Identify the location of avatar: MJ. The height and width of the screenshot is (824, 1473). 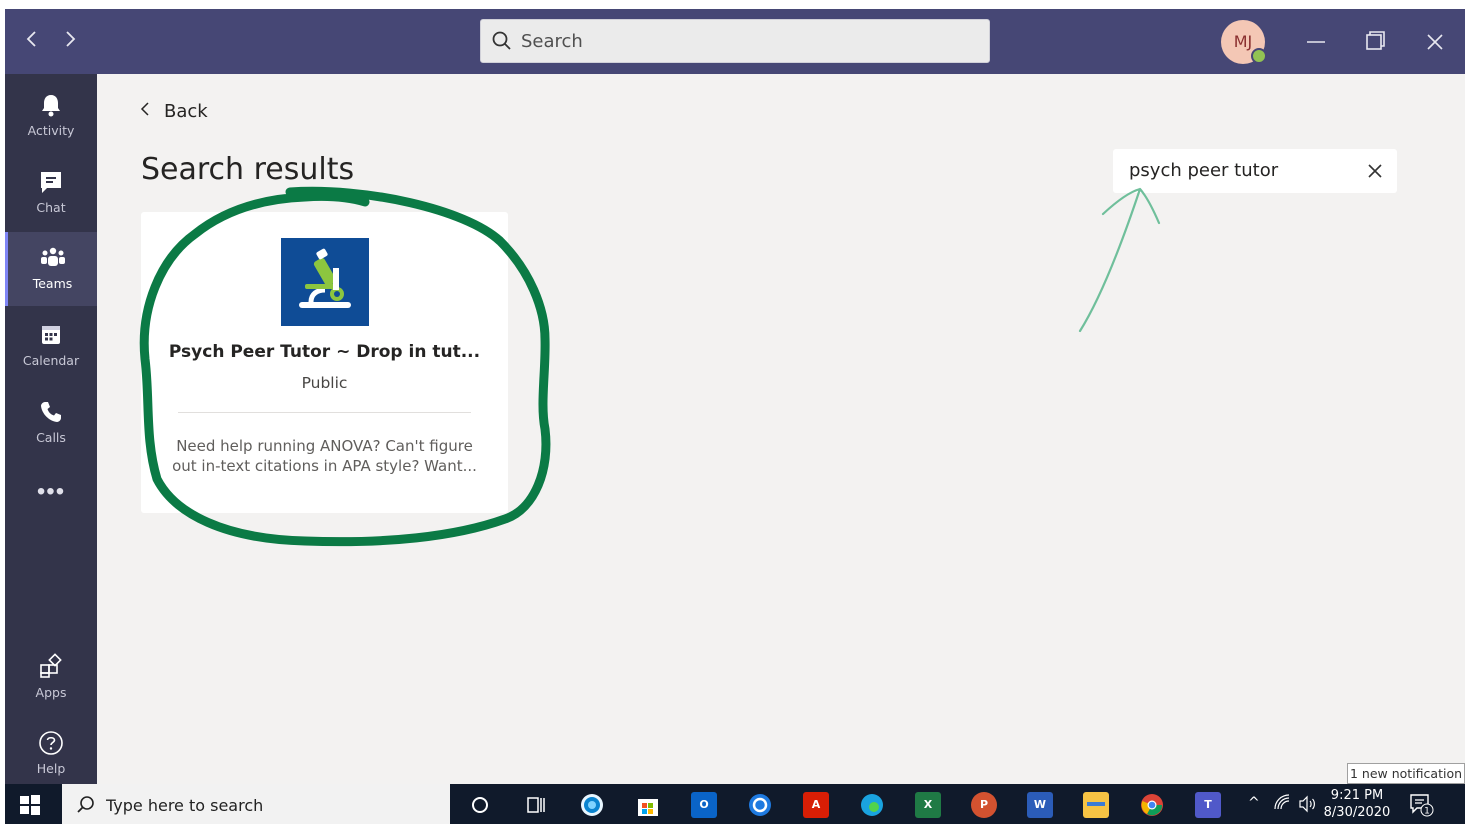
(1244, 42).